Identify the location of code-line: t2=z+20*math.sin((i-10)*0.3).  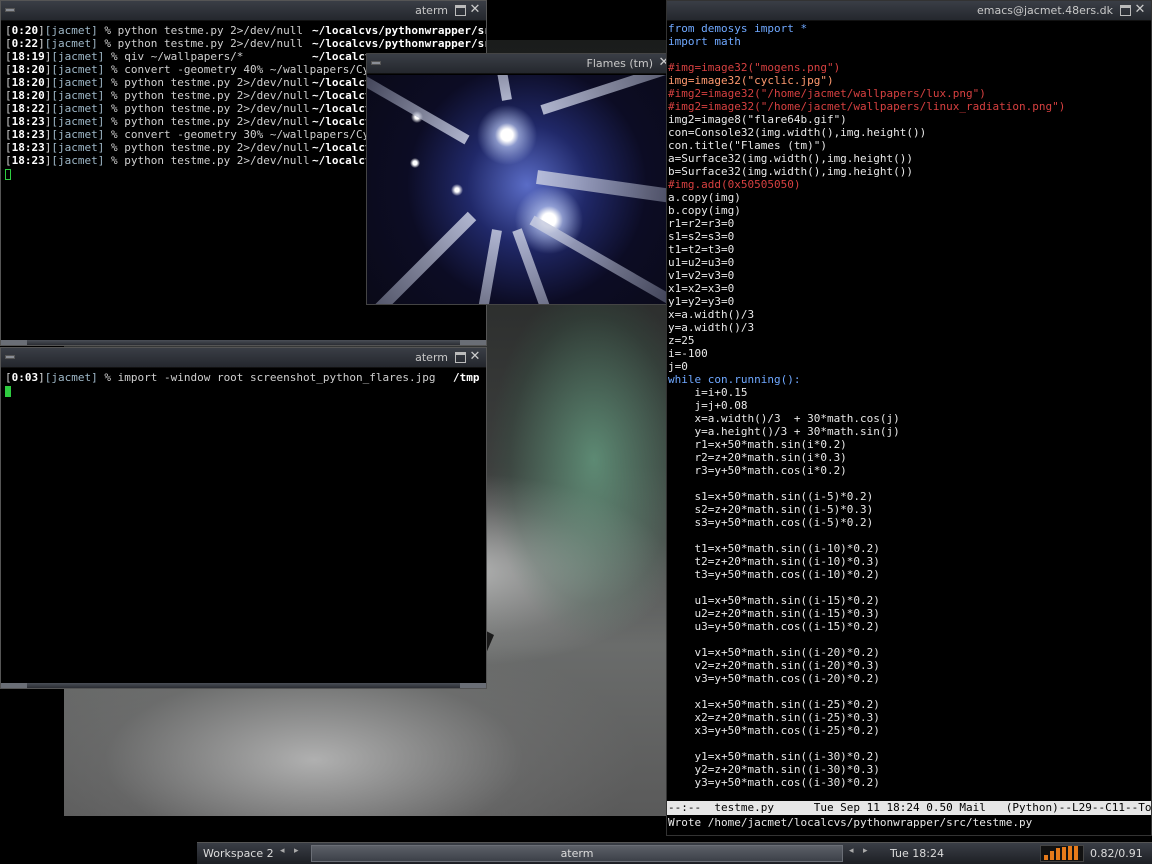
(774, 561).